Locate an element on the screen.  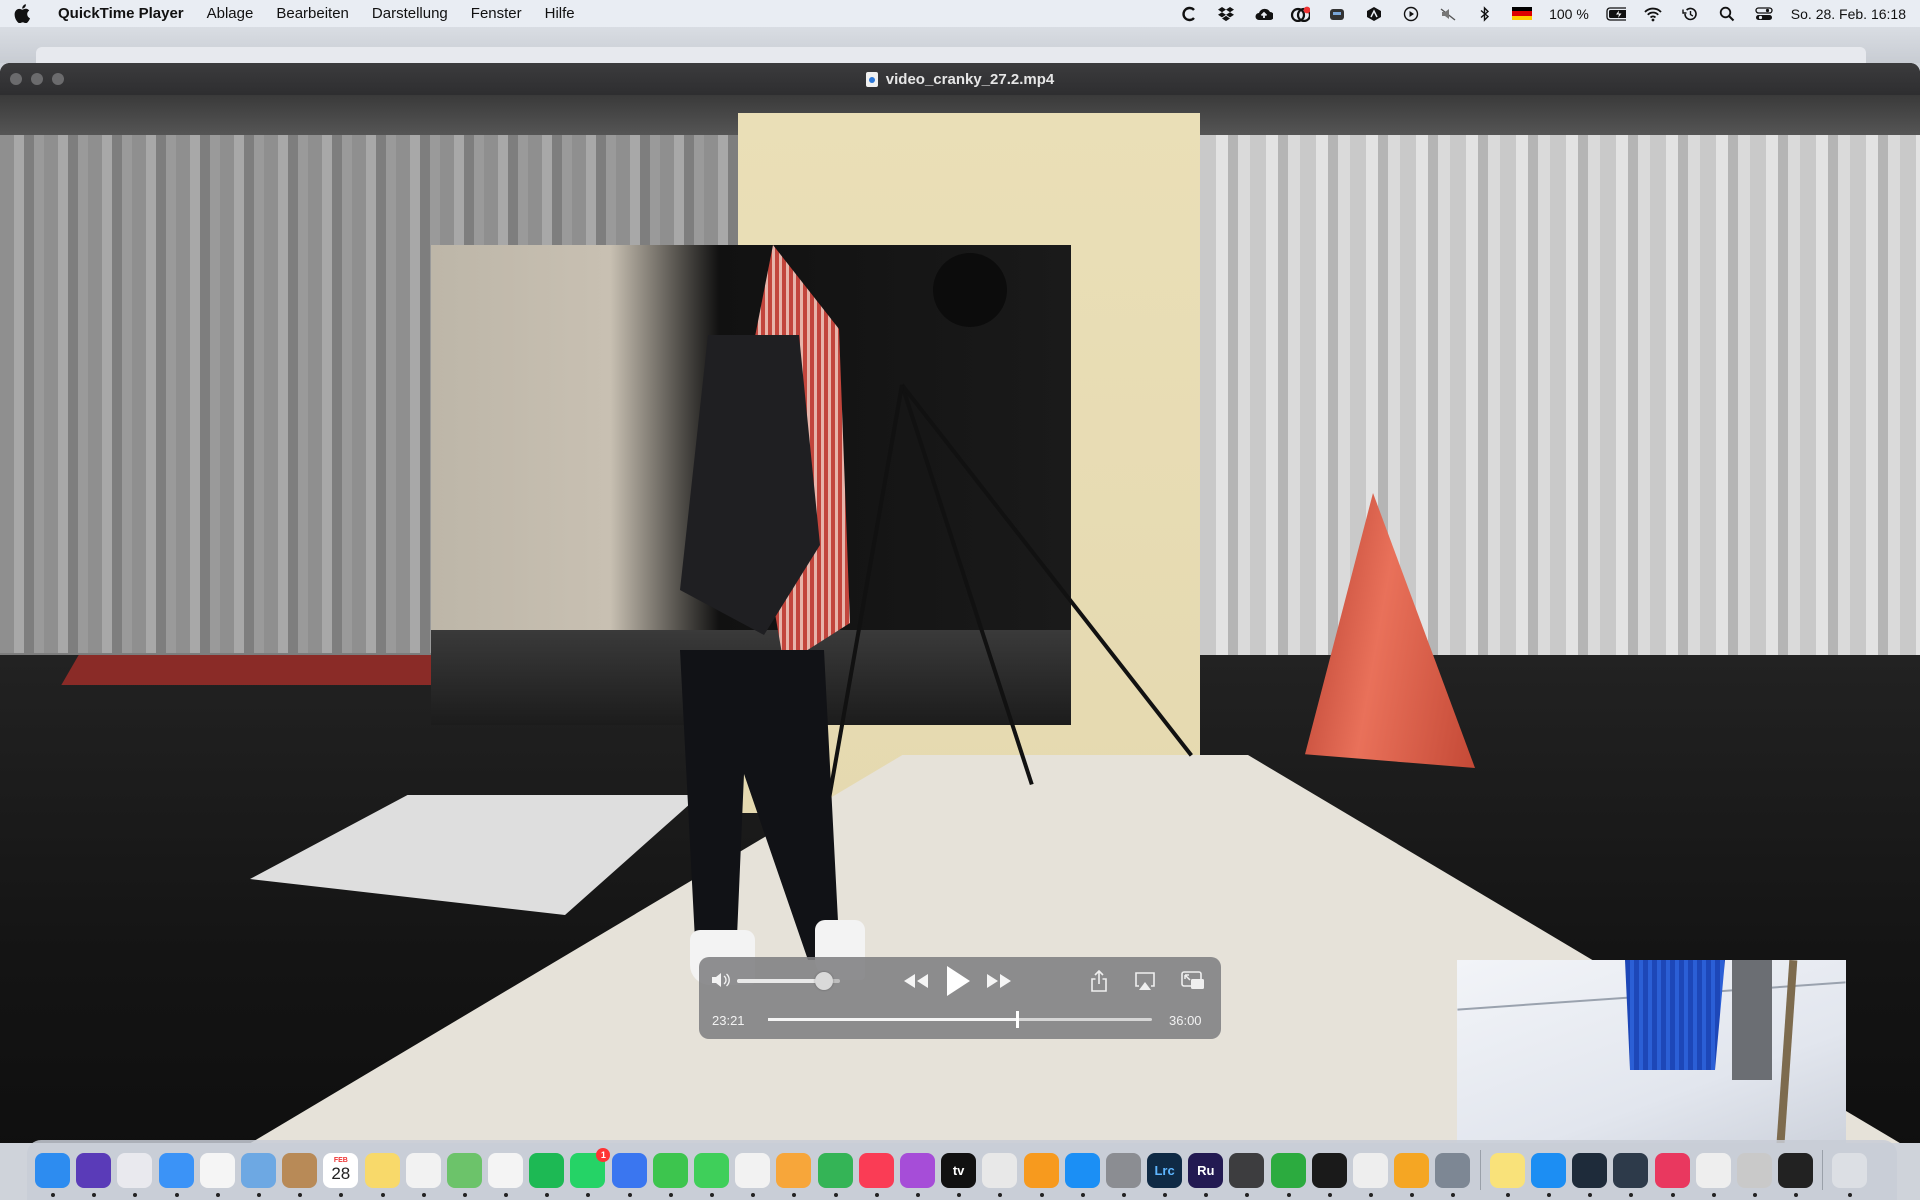
dock-maps-icon is located at coordinates (464, 1174).